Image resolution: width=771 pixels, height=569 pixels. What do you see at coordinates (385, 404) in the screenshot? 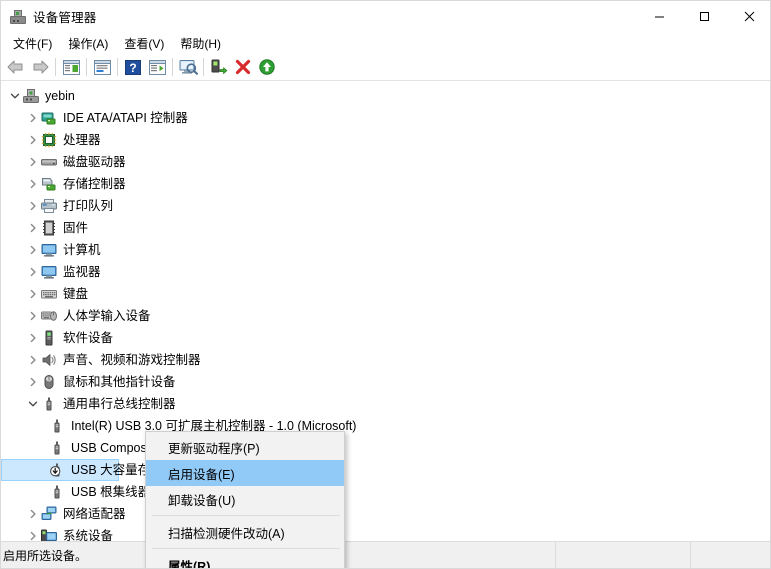
I see `tree-item-usb-controllers: 通用串行总线控制器` at bounding box center [385, 404].